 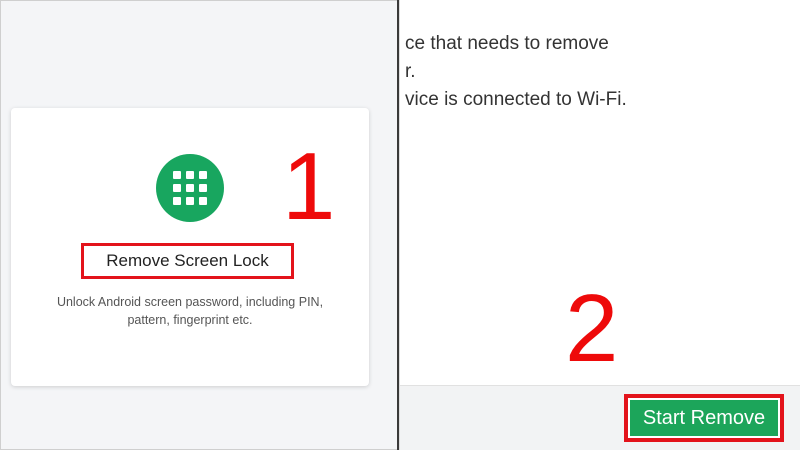 I want to click on bottom-action-bar: Start Remove, so click(x=600, y=417).